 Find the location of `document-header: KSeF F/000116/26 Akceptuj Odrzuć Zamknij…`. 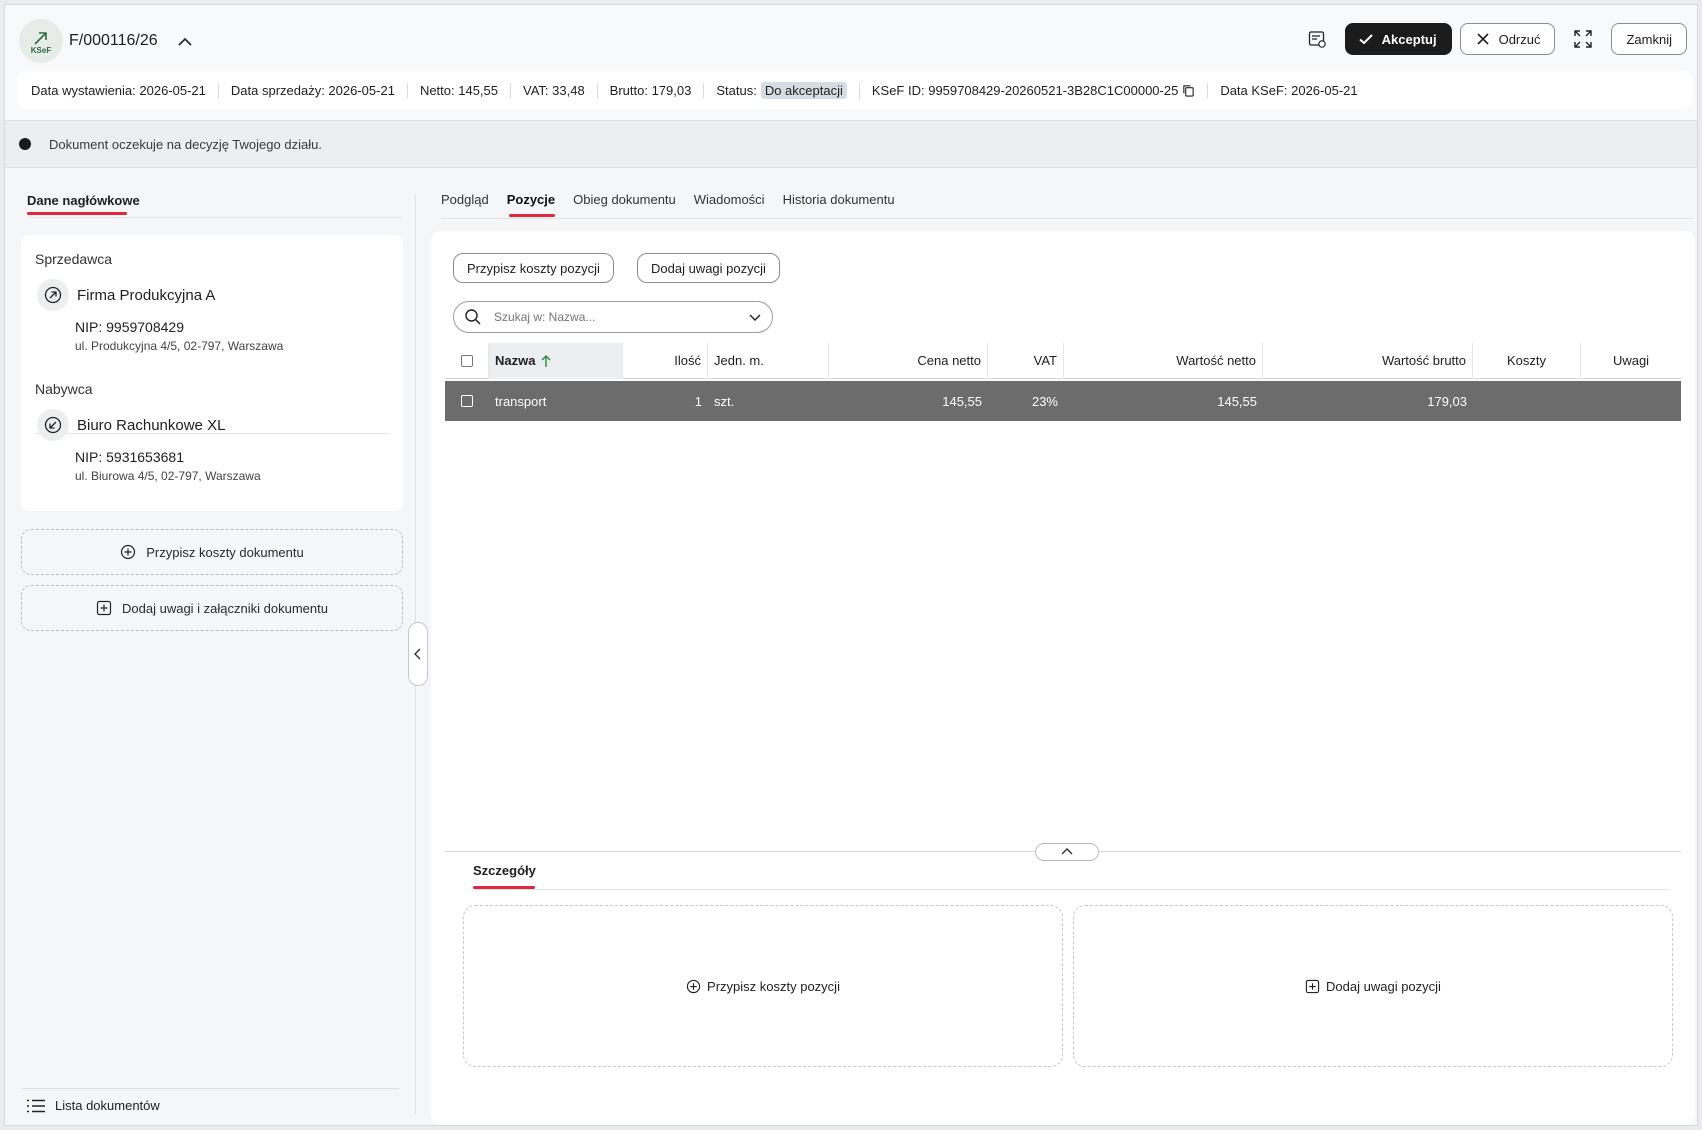

document-header: KSeF F/000116/26 Akceptuj Odrzuć Zamknij… is located at coordinates (851, 63).